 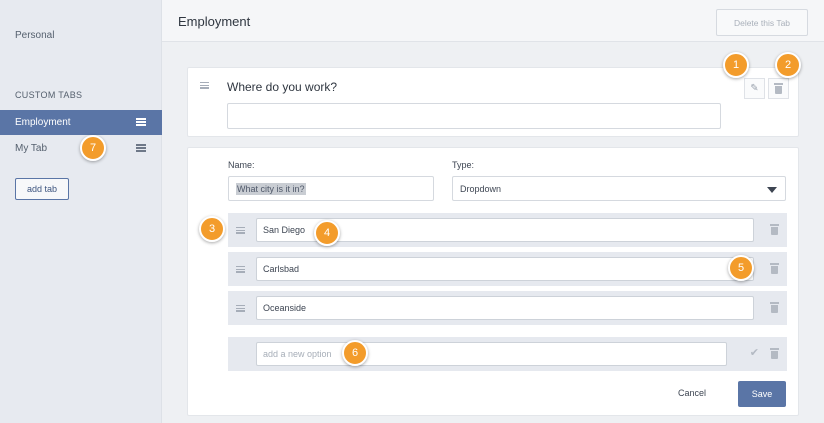 What do you see at coordinates (772, 190) in the screenshot?
I see `caret-down-icon` at bounding box center [772, 190].